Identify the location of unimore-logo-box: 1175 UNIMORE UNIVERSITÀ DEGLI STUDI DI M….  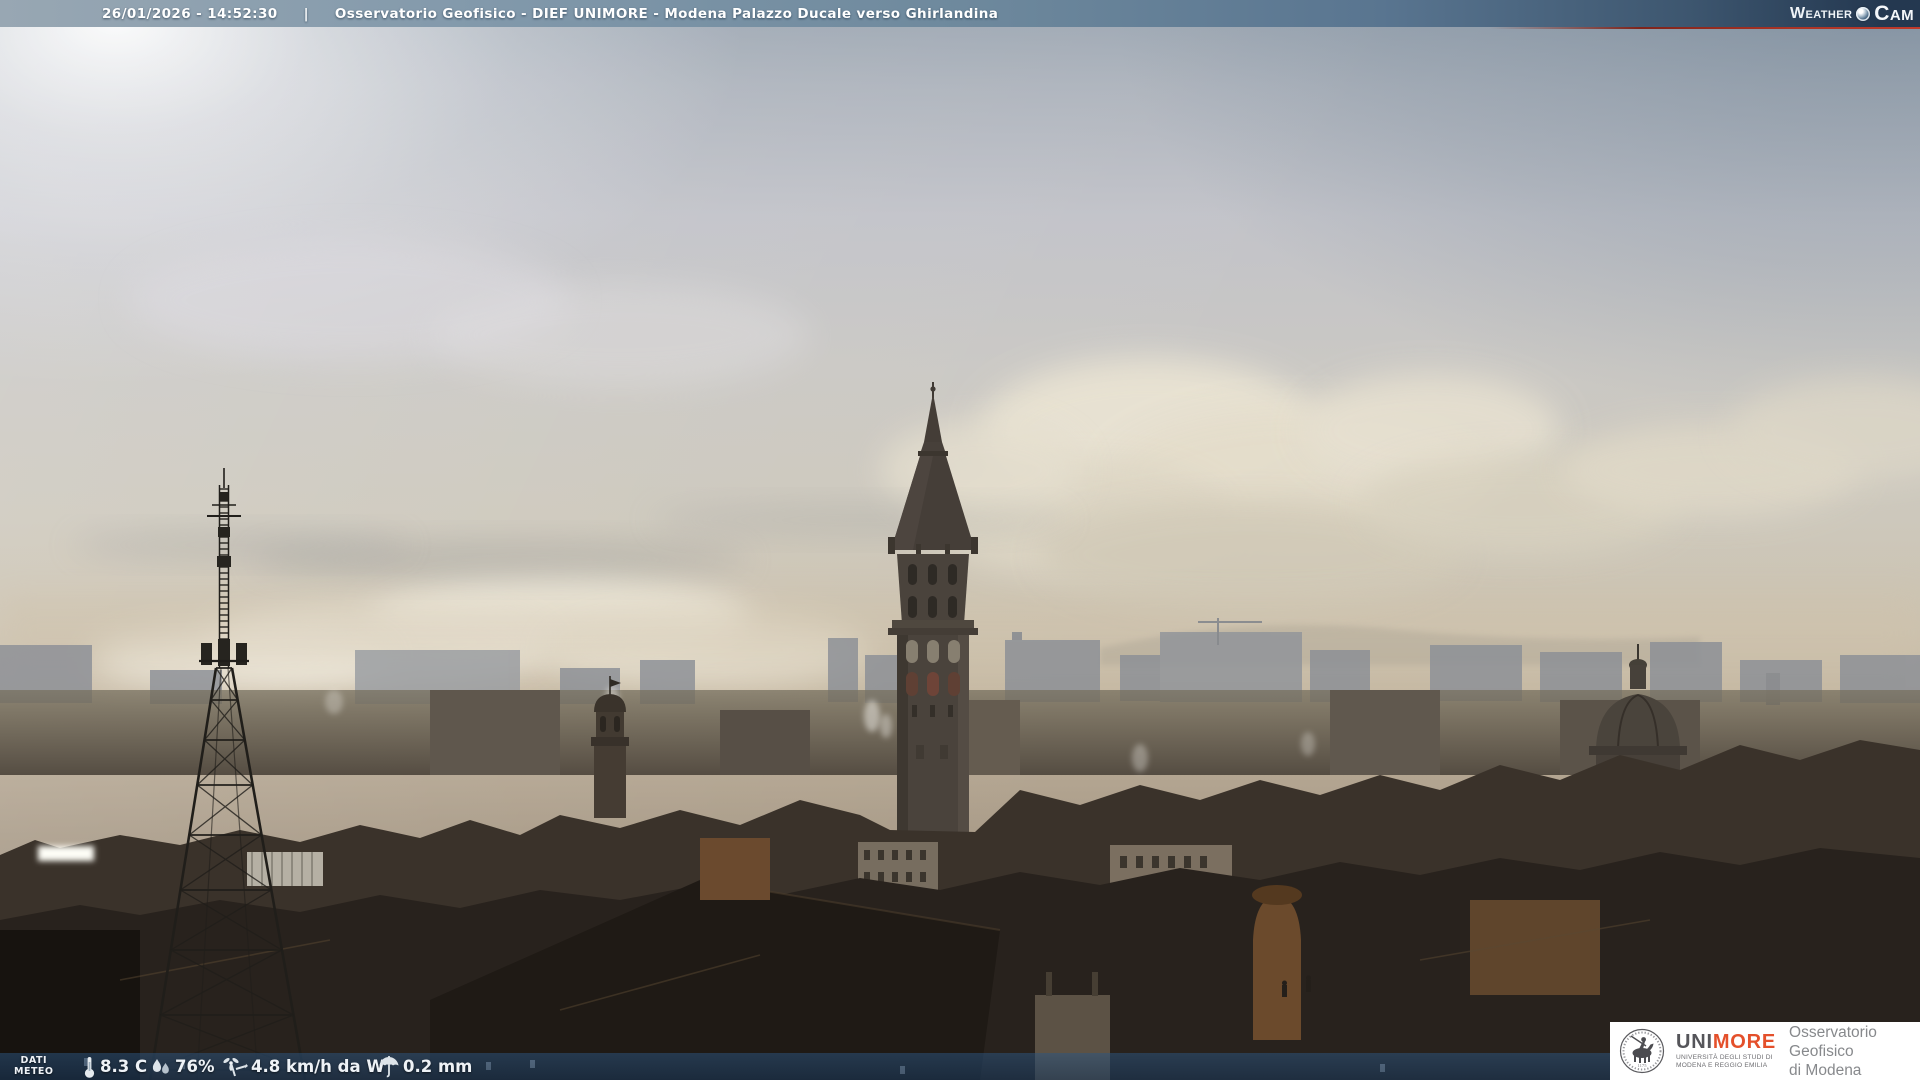
(1765, 1051).